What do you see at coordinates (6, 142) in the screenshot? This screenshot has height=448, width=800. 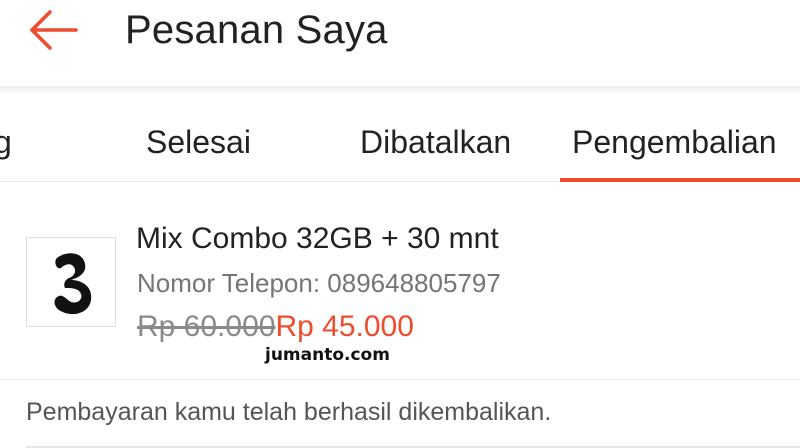 I see `tab-partial: g` at bounding box center [6, 142].